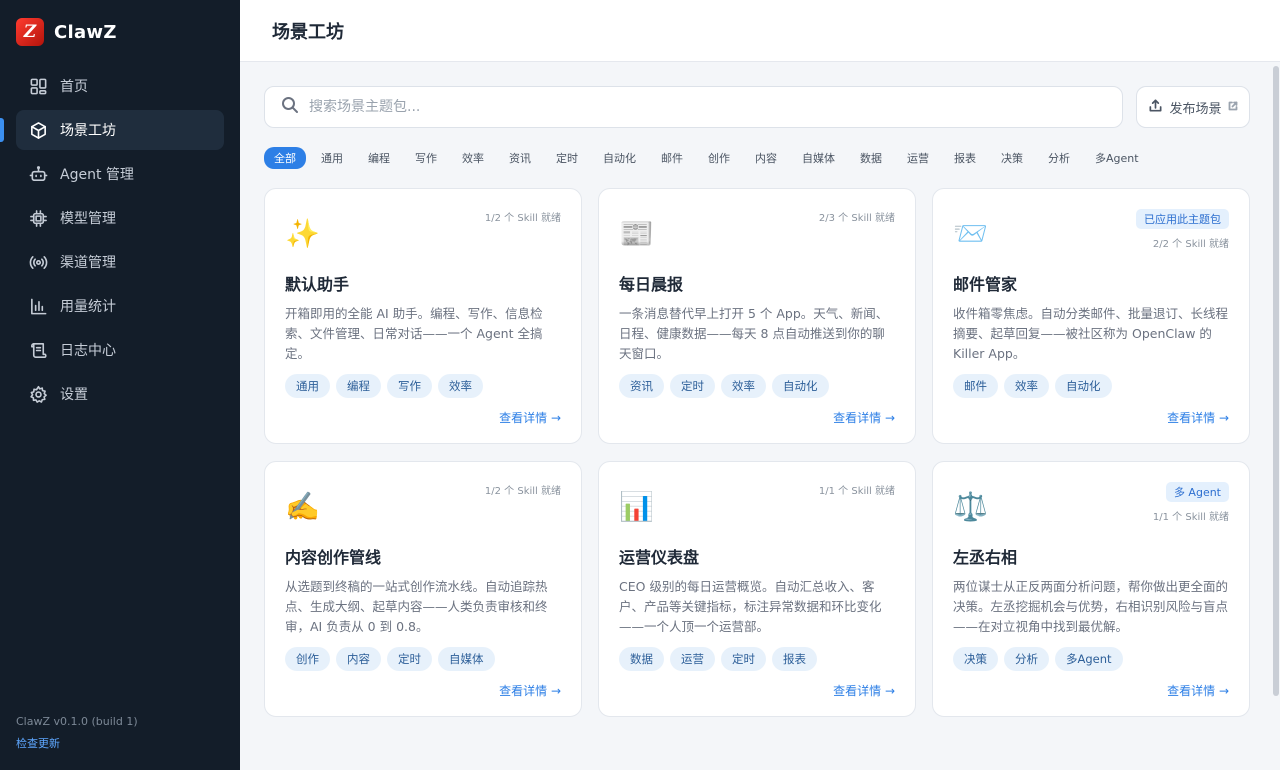 The image size is (1280, 770). Describe the element at coordinates (38, 394) in the screenshot. I see `gear-icon` at that location.